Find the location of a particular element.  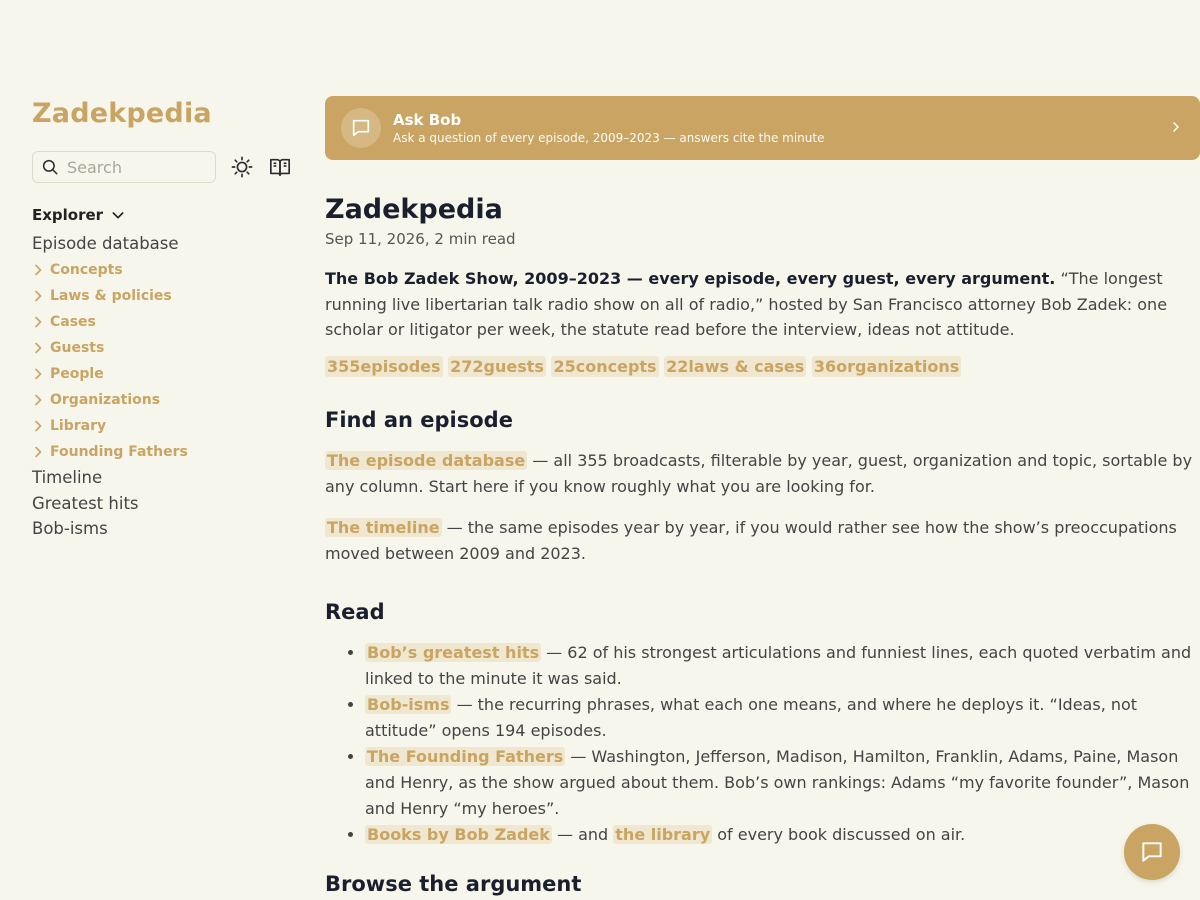

nav-folder-laws-policies: Laws & policies is located at coordinates (167, 296).